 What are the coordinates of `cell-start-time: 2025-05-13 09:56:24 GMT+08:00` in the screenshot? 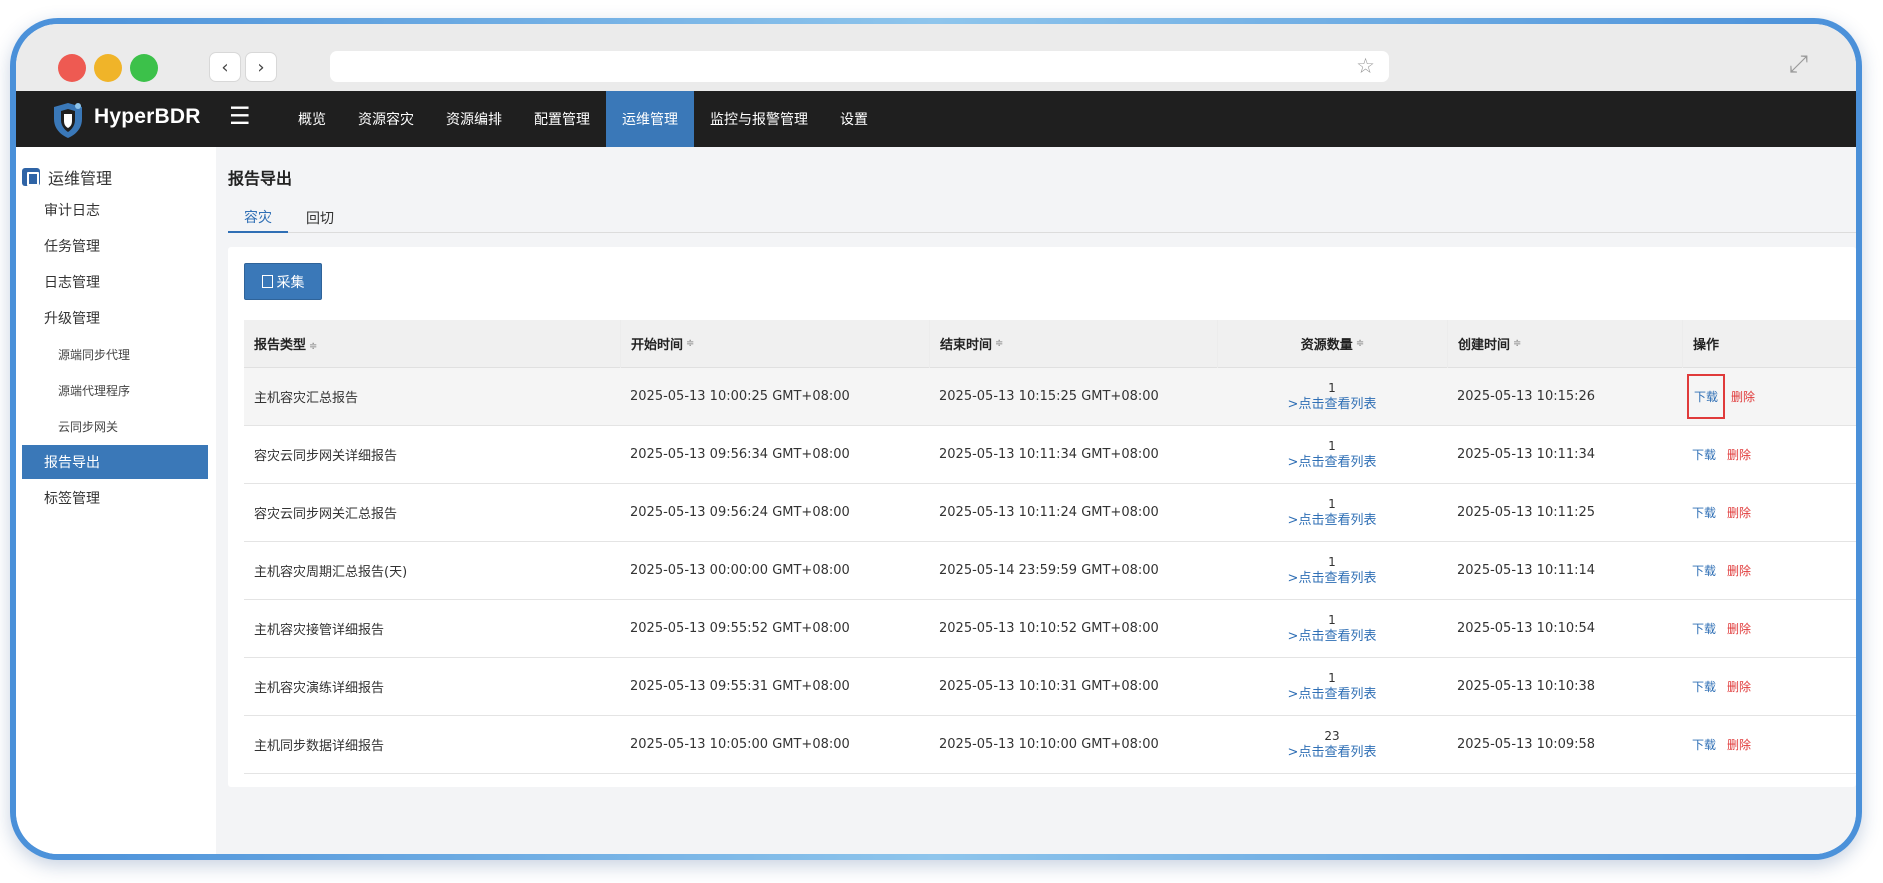 It's located at (740, 512).